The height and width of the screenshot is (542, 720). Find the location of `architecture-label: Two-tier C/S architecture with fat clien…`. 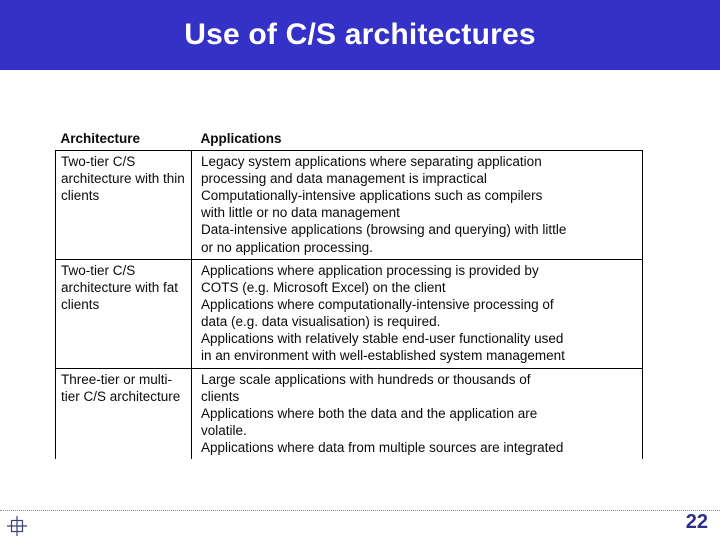

architecture-label: Two-tier C/S architecture with fat clien… is located at coordinates (120, 287).